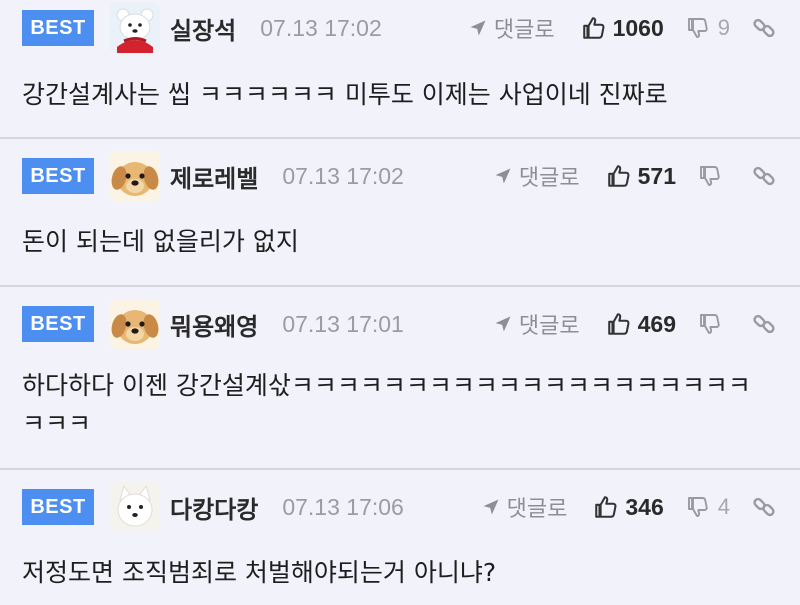  I want to click on timestamp: 07.13 17:01, so click(343, 323).